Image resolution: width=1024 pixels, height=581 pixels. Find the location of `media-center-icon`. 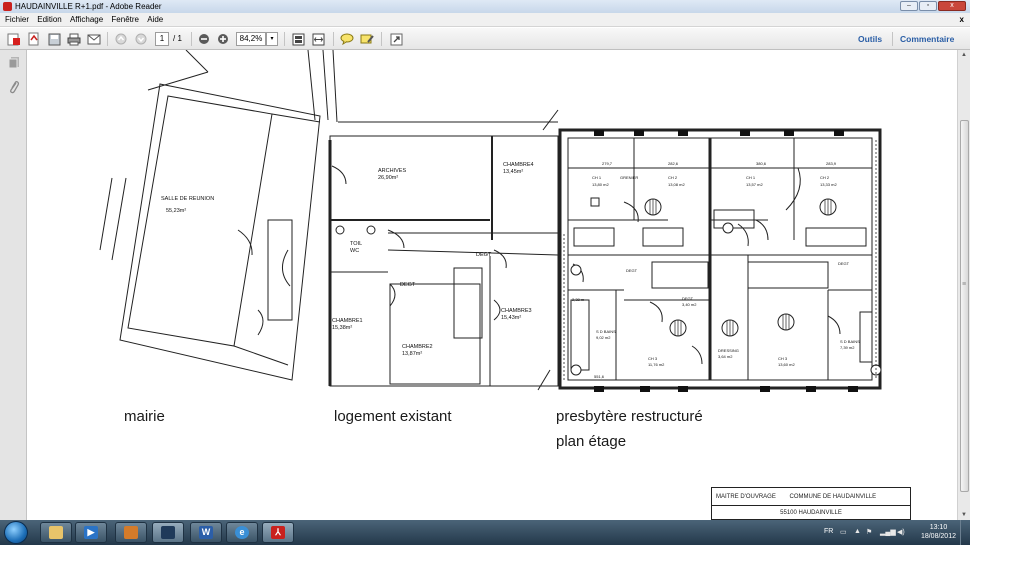

media-center-icon is located at coordinates (168, 532).